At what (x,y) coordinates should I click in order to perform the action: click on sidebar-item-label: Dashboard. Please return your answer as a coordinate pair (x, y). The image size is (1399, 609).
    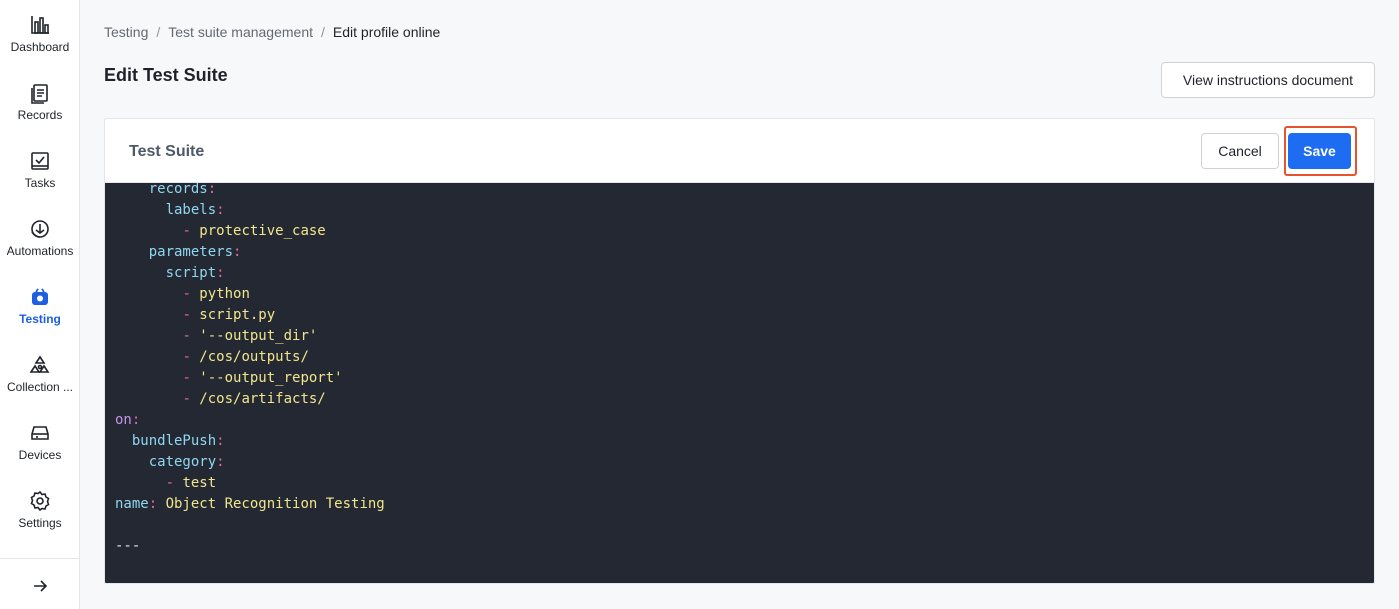
    Looking at the image, I should click on (40, 47).